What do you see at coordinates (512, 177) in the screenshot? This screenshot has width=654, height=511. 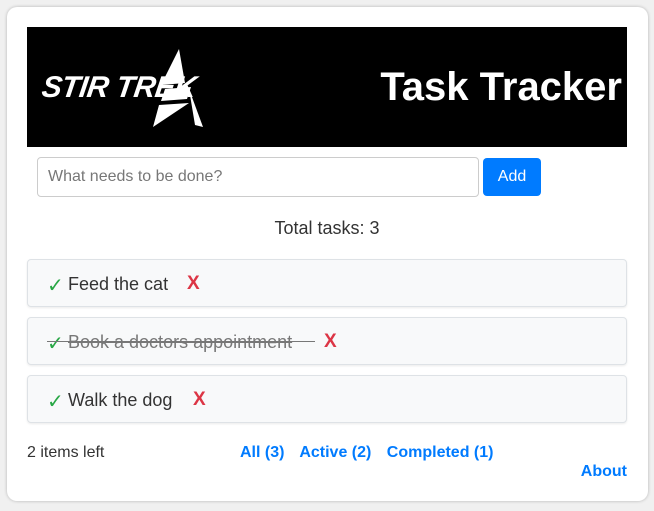 I see `add-task-button: Add` at bounding box center [512, 177].